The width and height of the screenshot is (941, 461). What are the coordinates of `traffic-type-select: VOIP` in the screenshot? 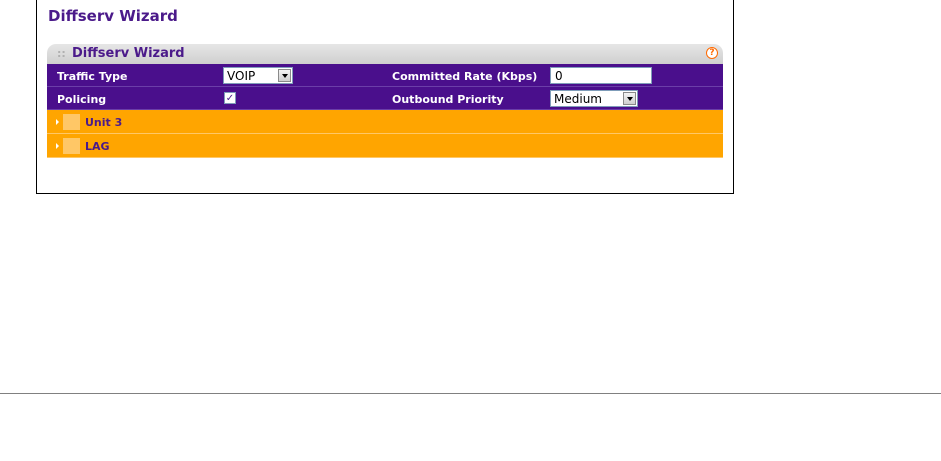 It's located at (258, 75).